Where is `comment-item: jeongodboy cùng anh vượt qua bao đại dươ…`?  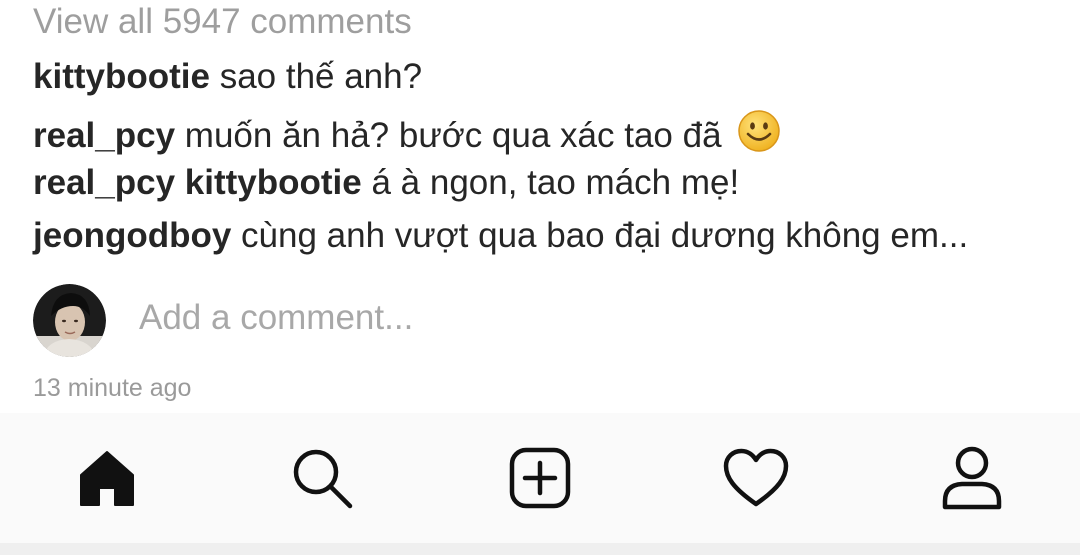
comment-item: jeongodboy cùng anh vượt qua bao đại dươ… is located at coordinates (500, 241).